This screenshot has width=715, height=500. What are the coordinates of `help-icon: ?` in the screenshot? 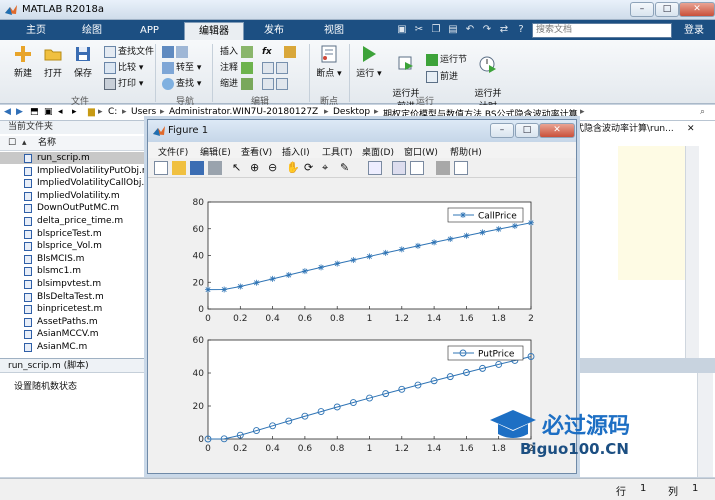 It's located at (521, 30).